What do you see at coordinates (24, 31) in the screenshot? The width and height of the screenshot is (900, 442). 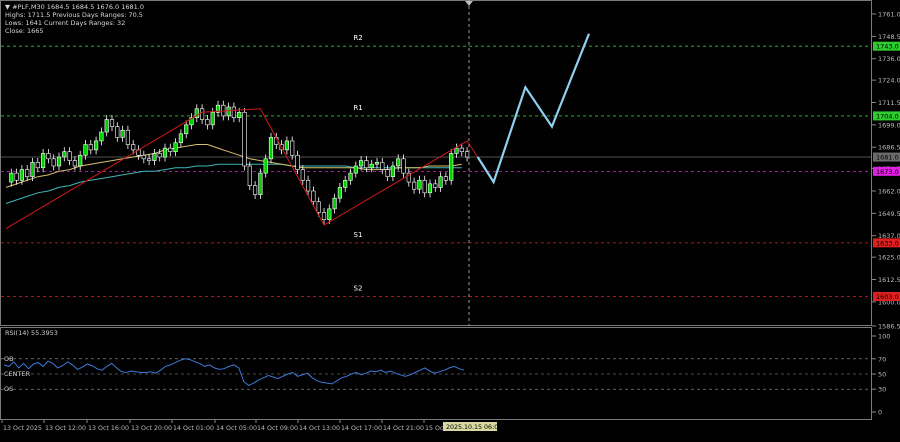 I see `header-line-4: Close: 1665` at bounding box center [24, 31].